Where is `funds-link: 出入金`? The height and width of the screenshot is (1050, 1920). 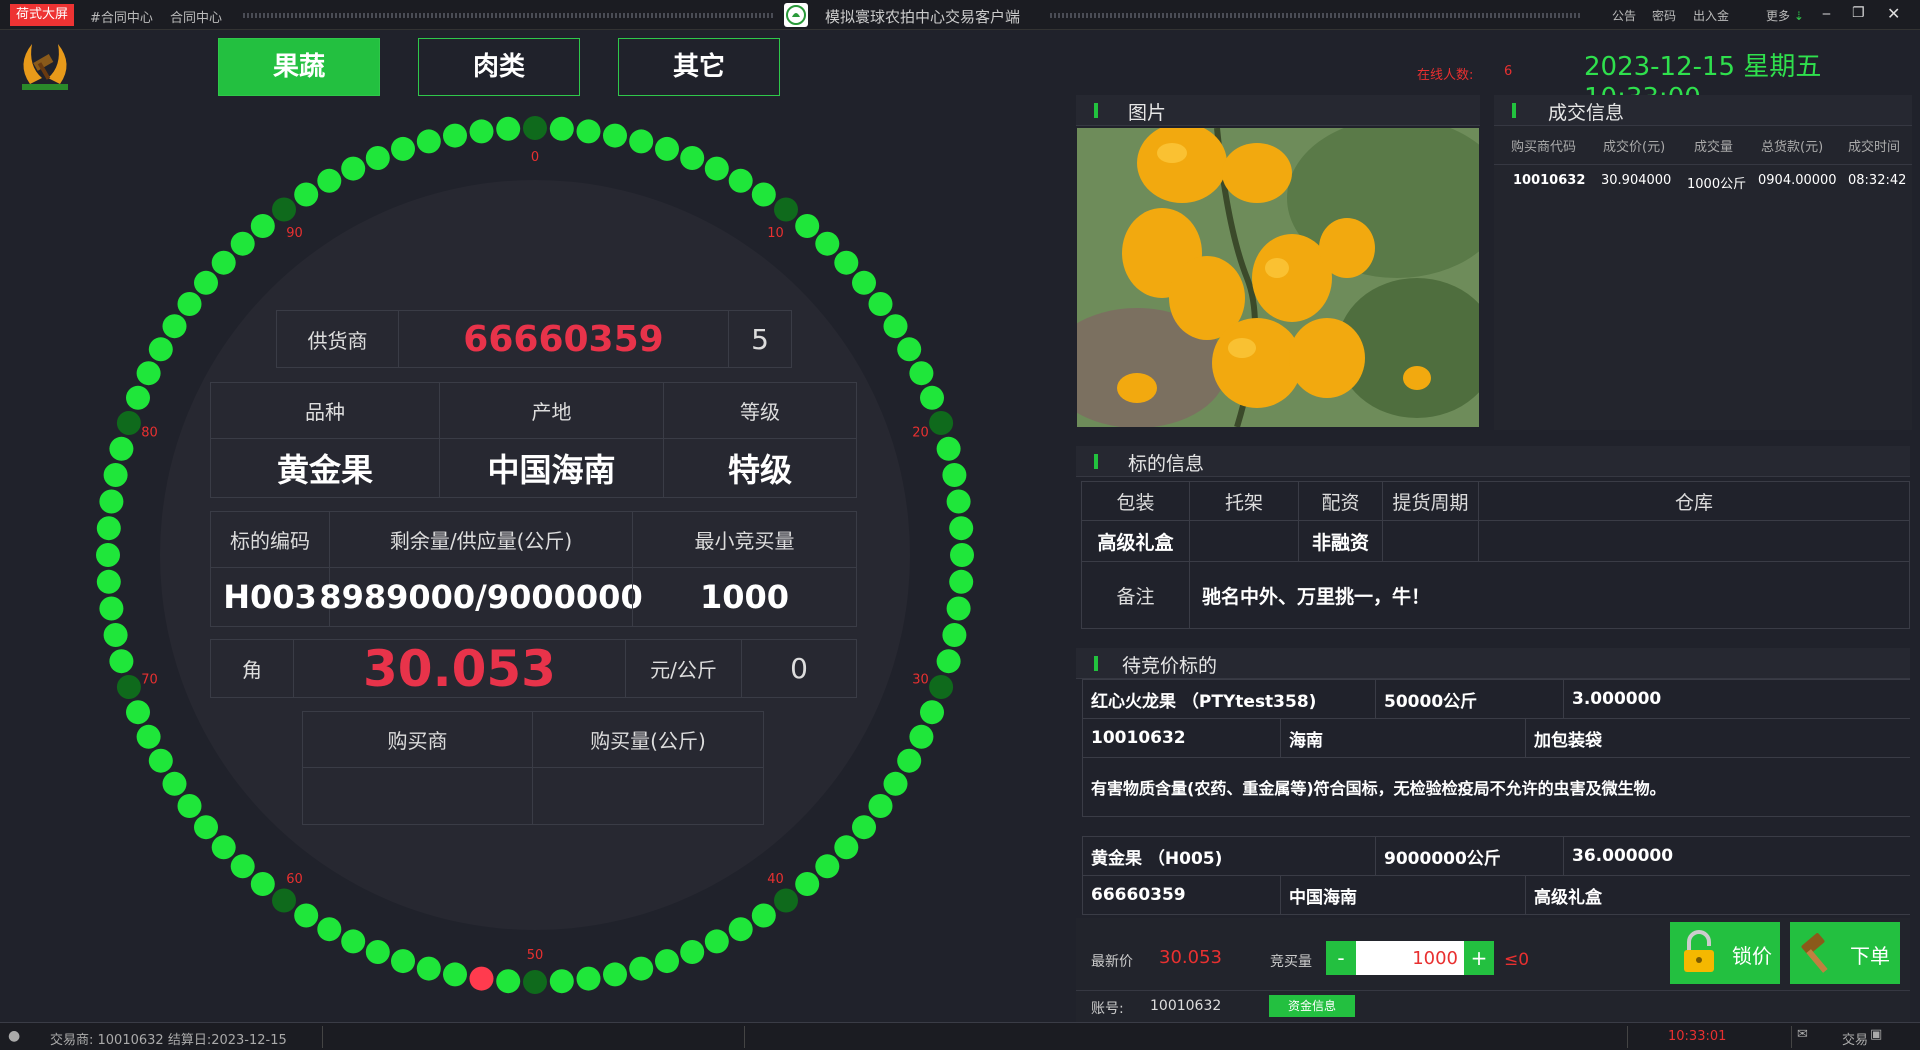
funds-link: 出入金 is located at coordinates (1711, 15).